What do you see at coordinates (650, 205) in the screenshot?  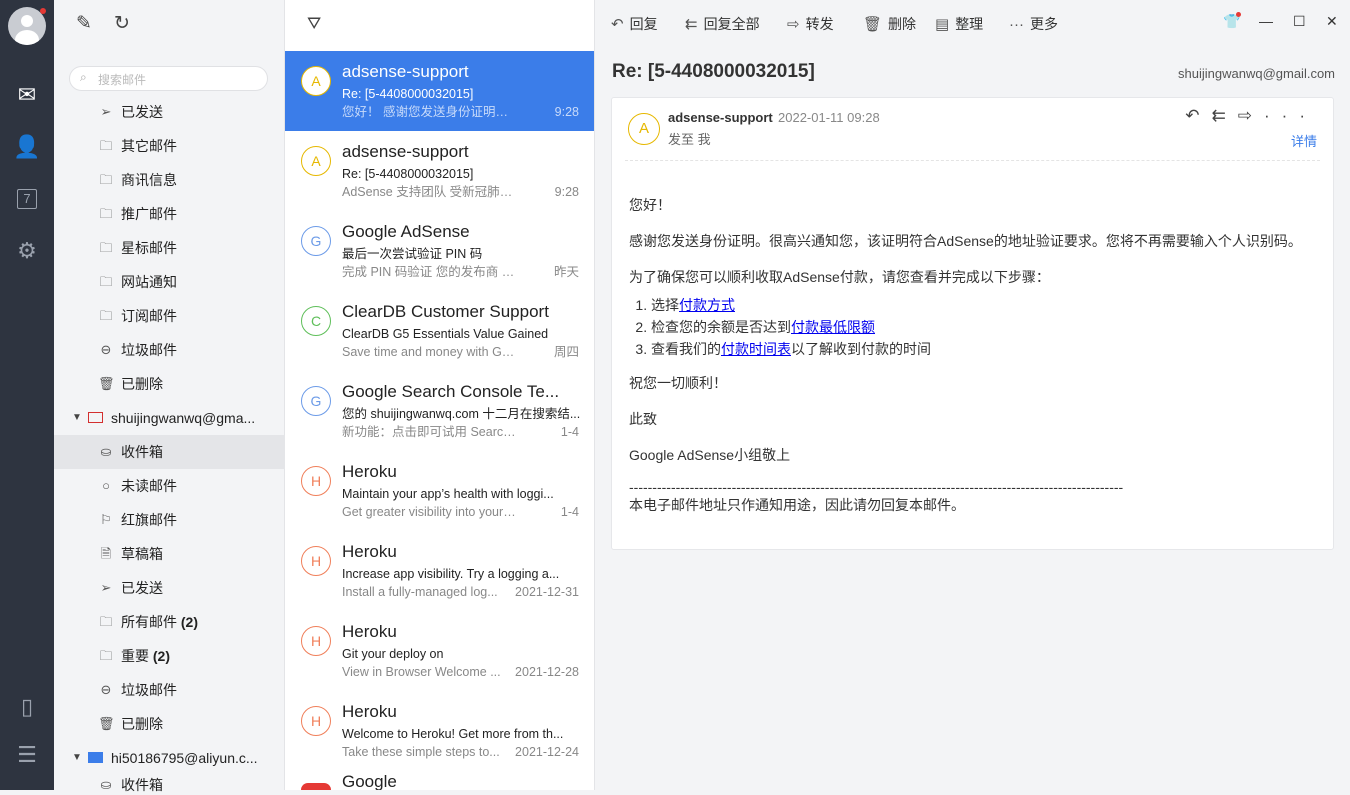 I see `greeting: 您好！` at bounding box center [650, 205].